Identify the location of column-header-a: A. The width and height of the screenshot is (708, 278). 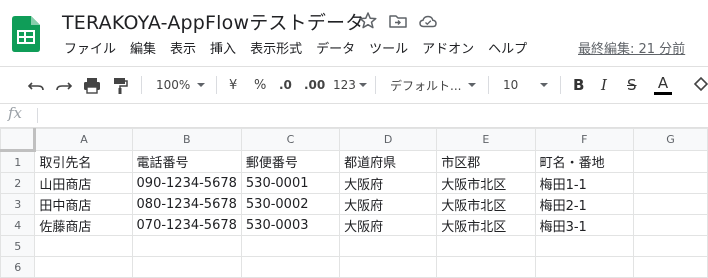
(83, 139).